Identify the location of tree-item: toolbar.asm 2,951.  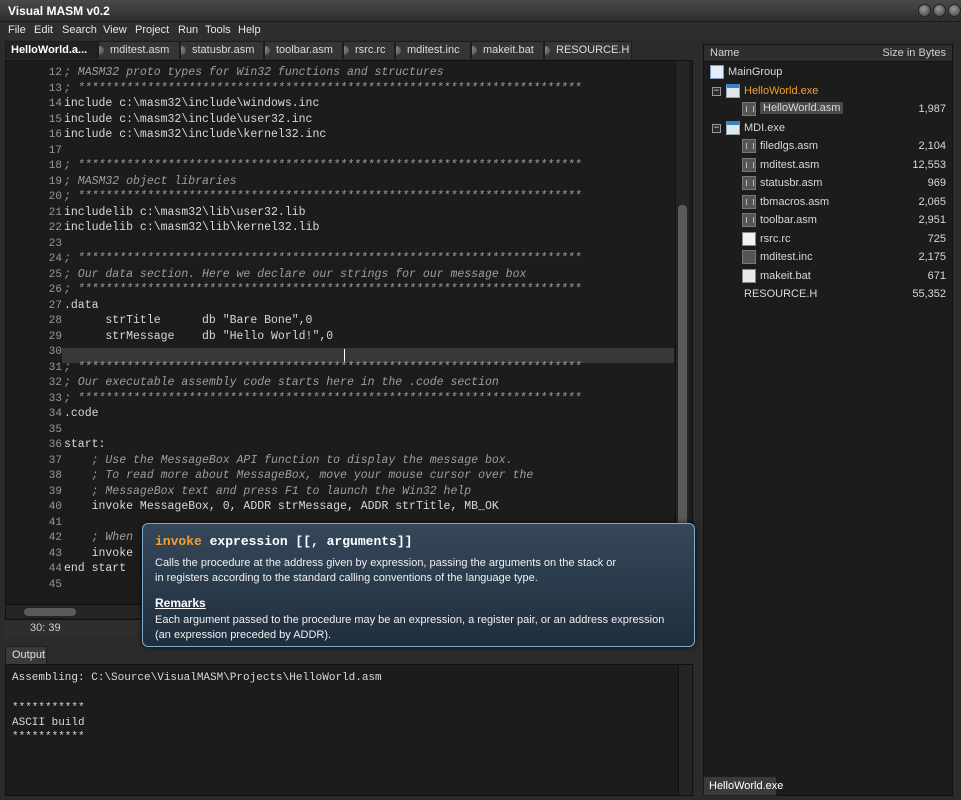
(828, 220).